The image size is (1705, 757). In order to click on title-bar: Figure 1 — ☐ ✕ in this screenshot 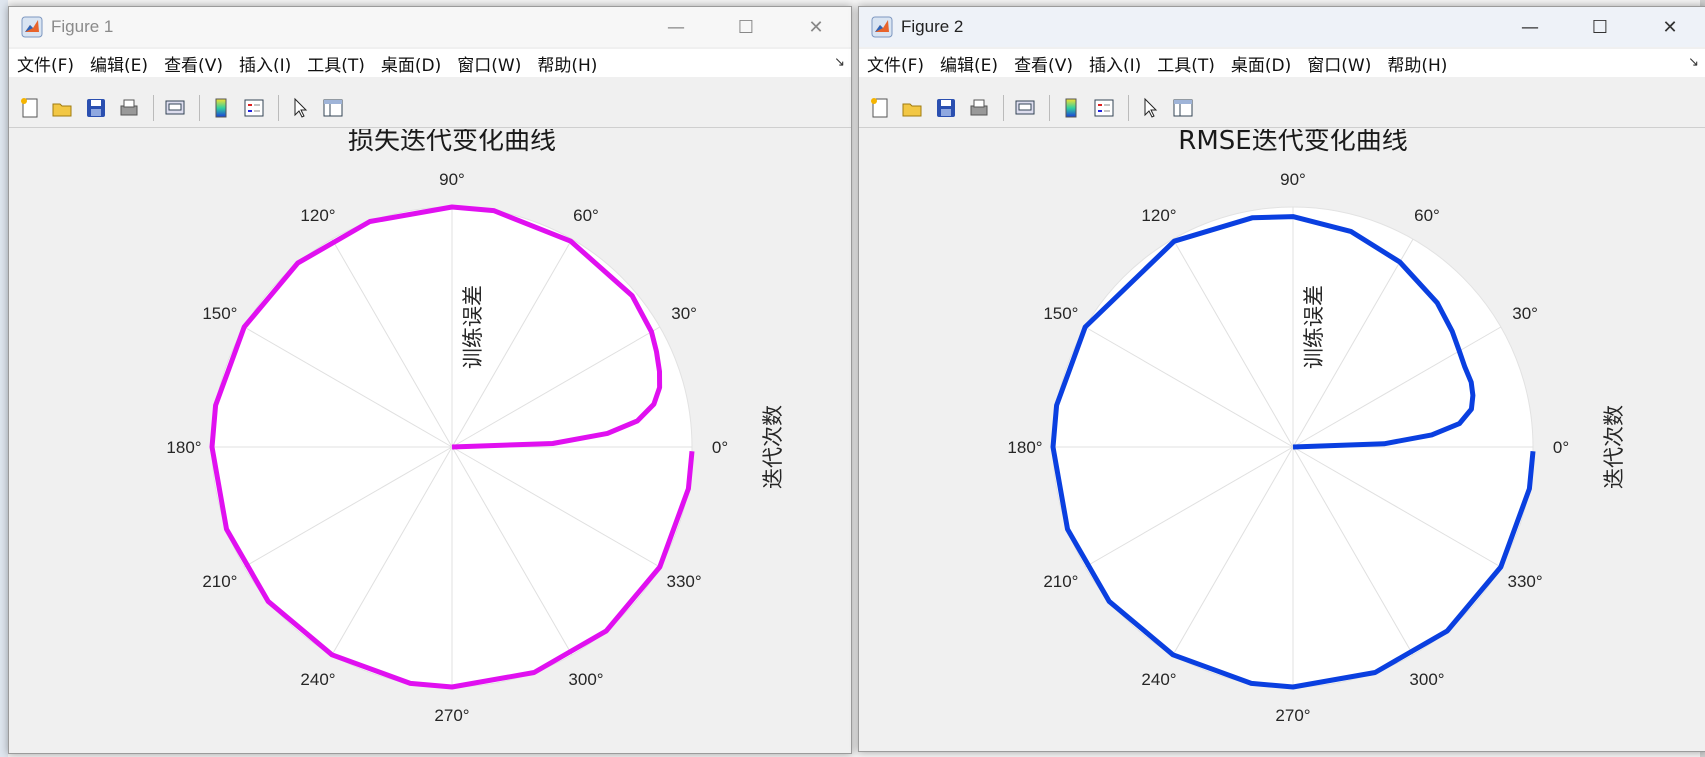, I will do `click(430, 27)`.